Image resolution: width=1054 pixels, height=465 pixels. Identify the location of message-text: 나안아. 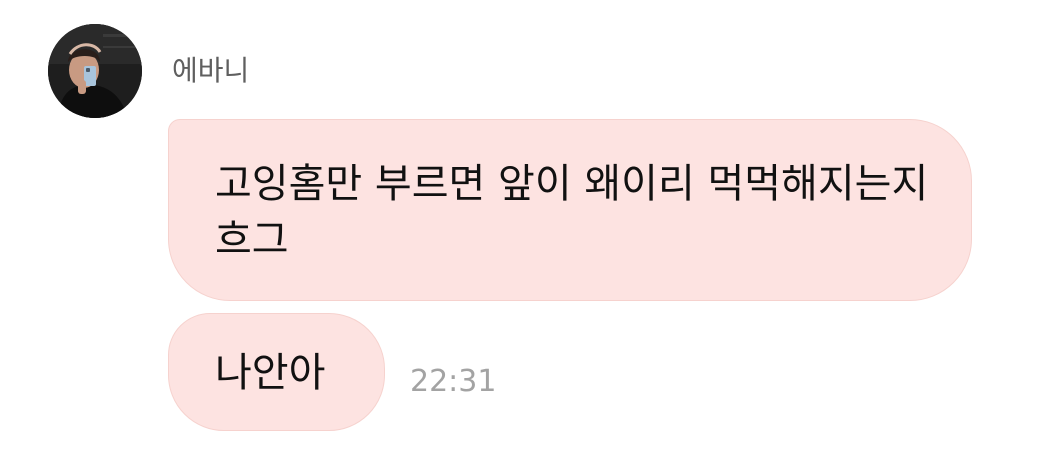
(270, 373).